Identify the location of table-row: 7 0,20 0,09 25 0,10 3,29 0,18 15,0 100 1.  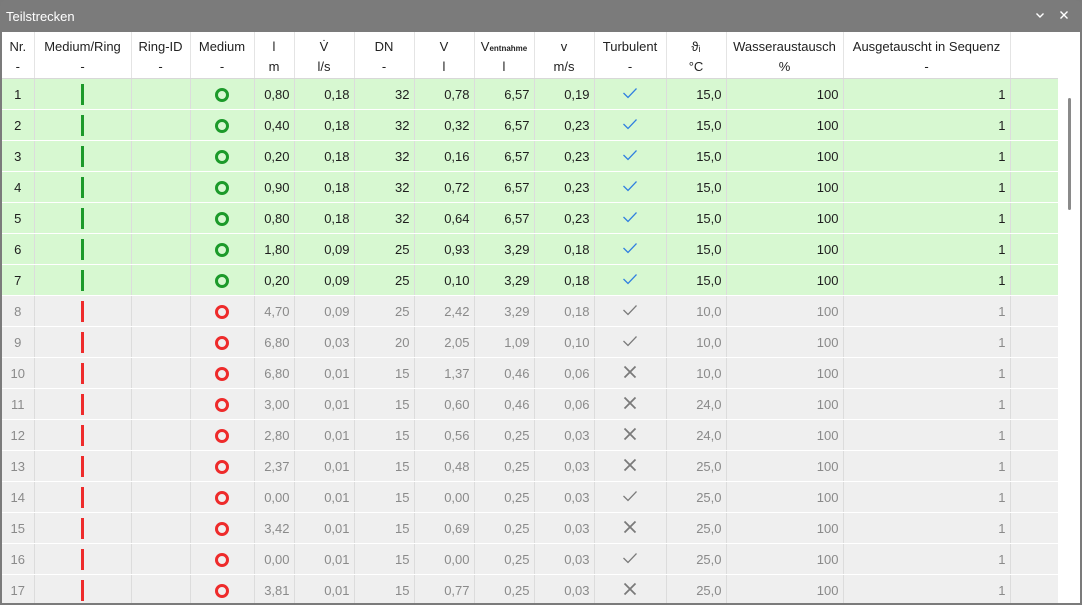
(530, 280).